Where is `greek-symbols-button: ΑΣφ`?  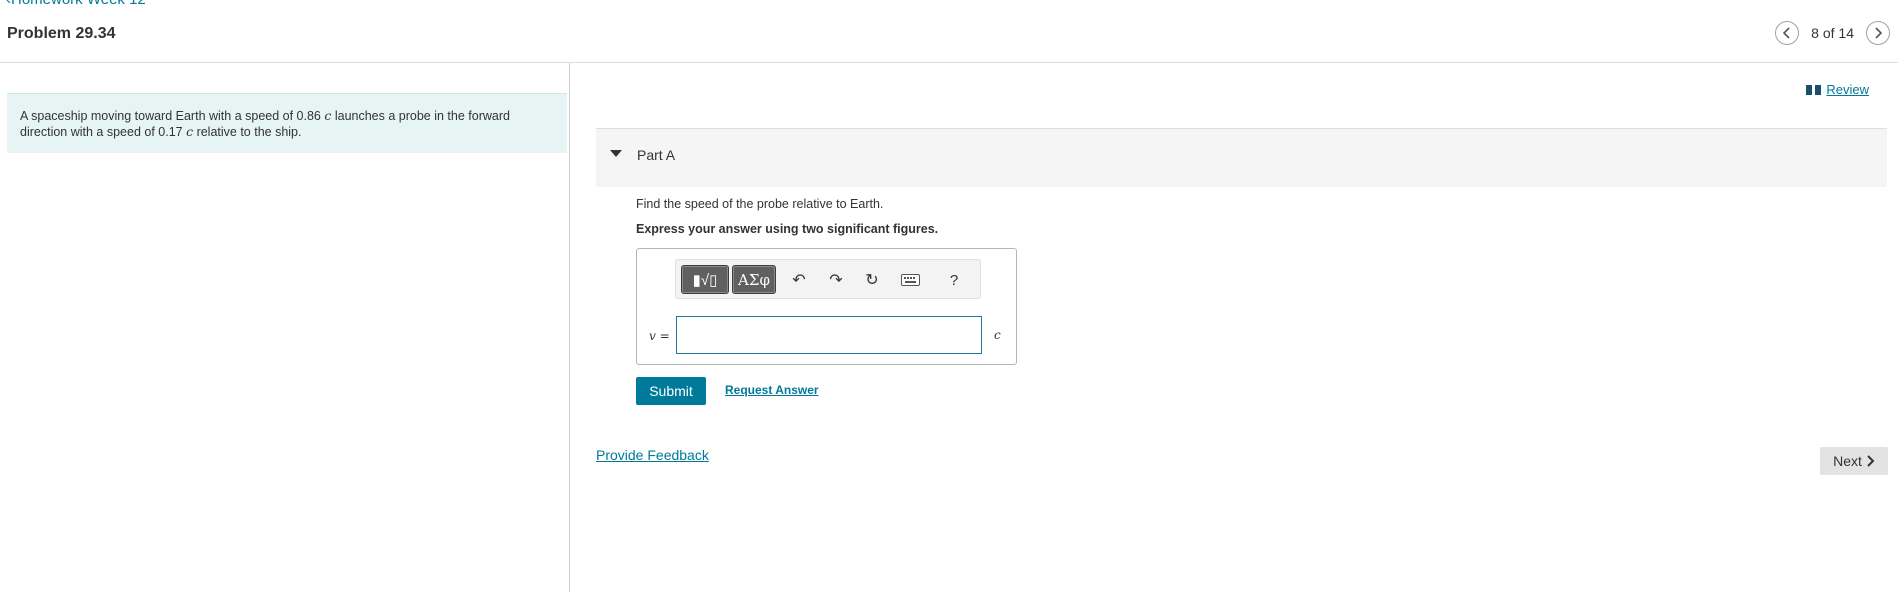 greek-symbols-button: ΑΣφ is located at coordinates (754, 279).